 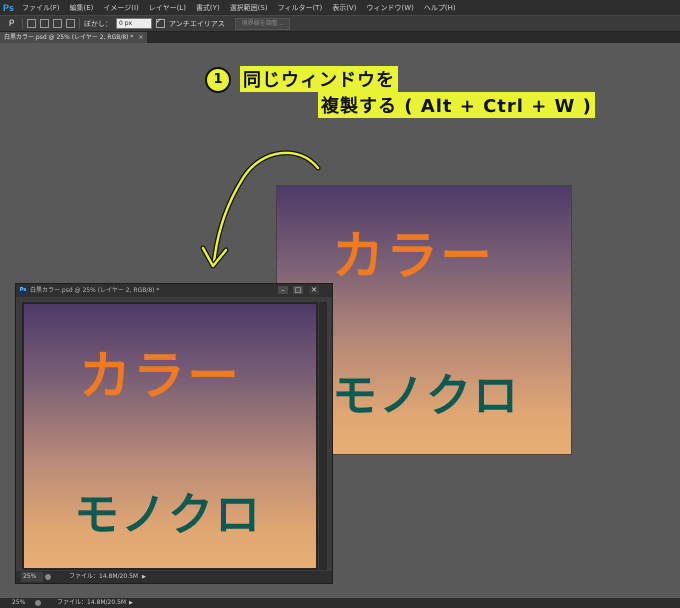 I want to click on close-icon: ×, so click(x=140, y=37).